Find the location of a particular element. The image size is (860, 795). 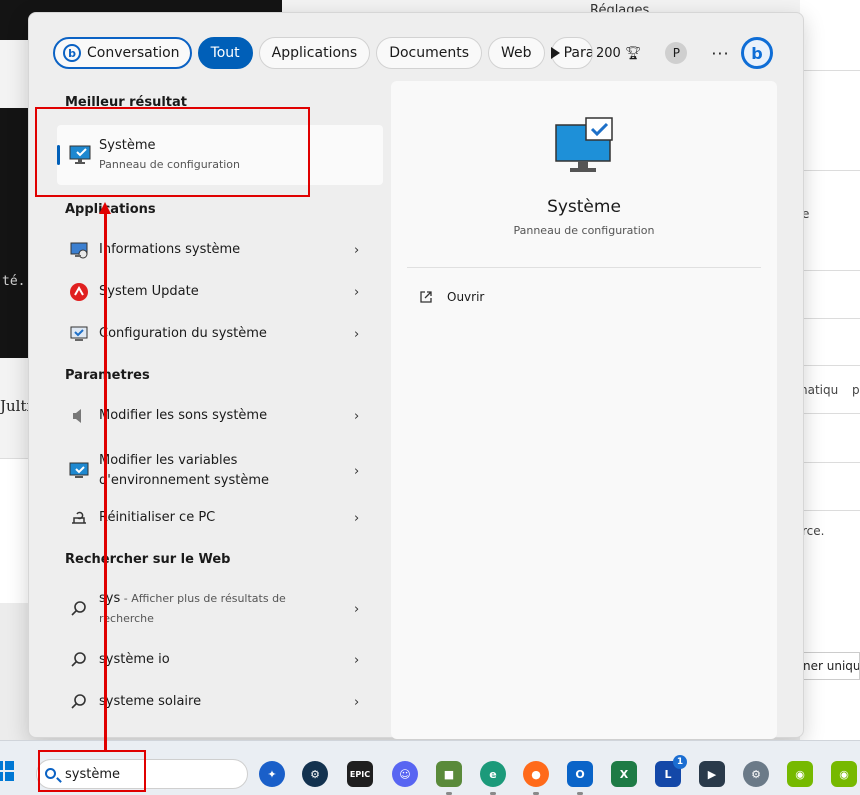

lexique-app-icon: L 1 is located at coordinates (671, 771).